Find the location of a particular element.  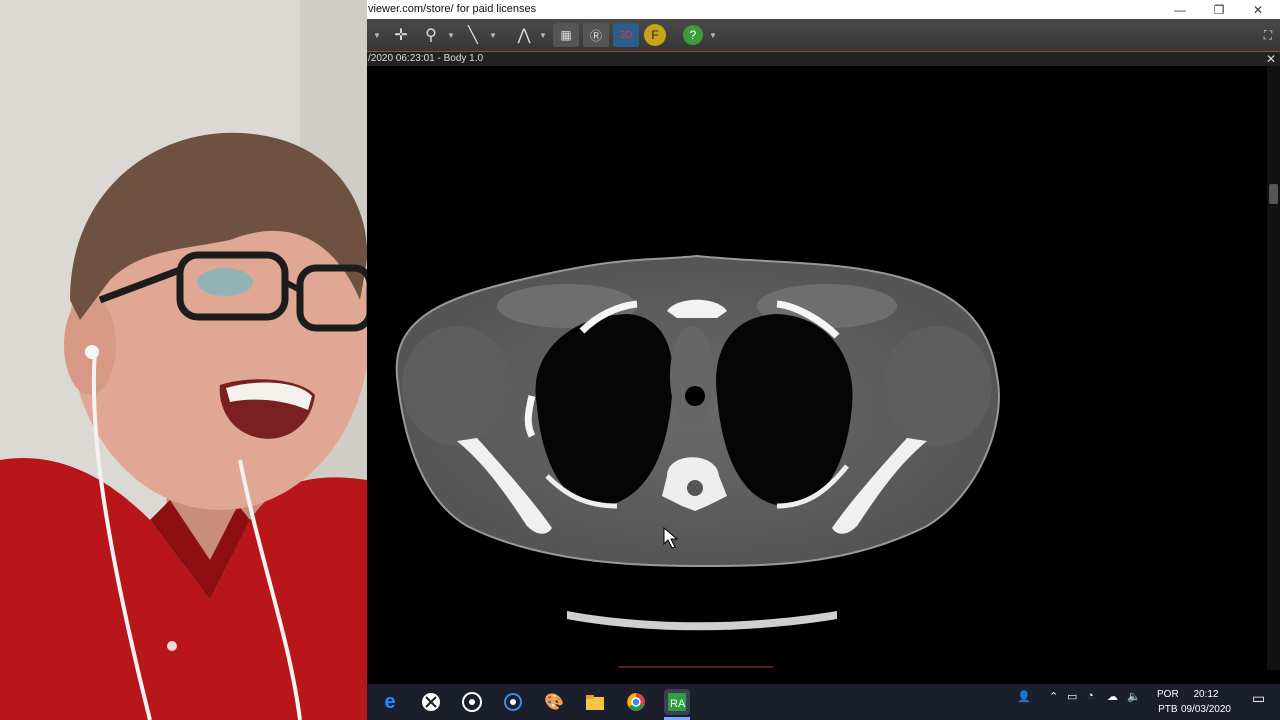

viewer-scrollbar is located at coordinates (1273, 368).